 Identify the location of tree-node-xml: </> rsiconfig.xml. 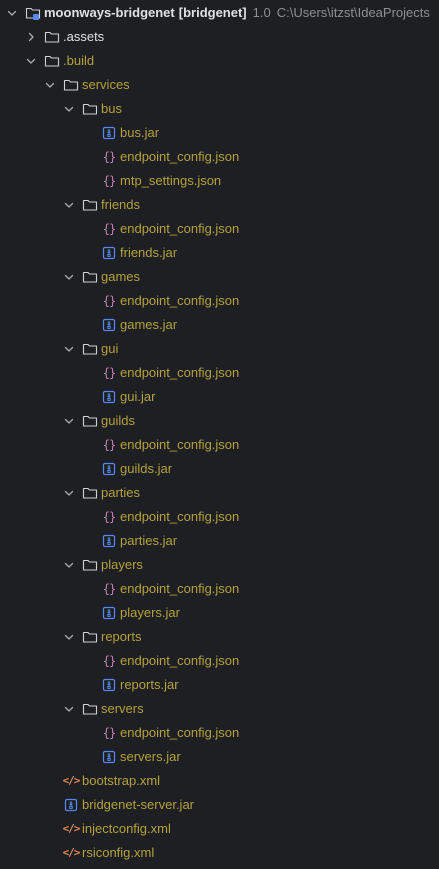
(219, 853).